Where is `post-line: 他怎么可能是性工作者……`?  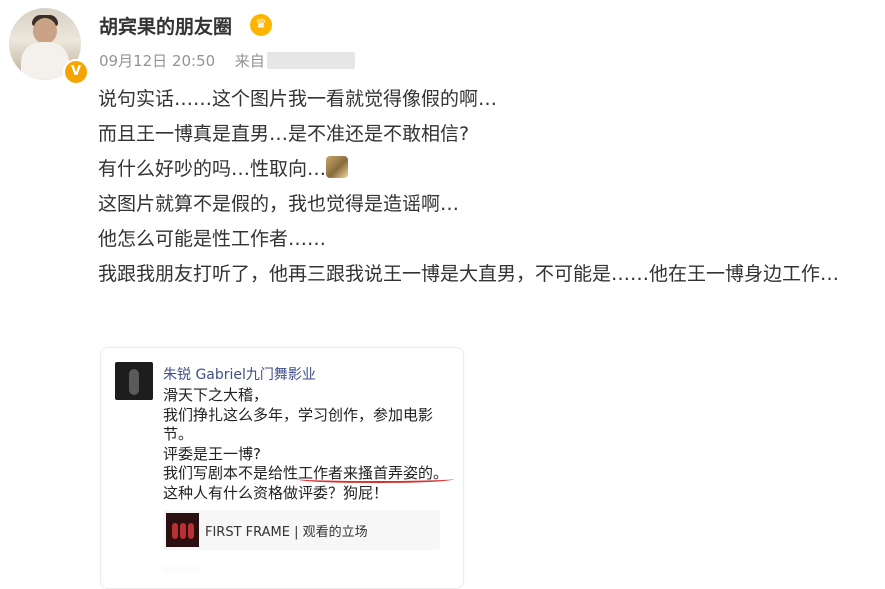 post-line: 他怎么可能是性工作者…… is located at coordinates (212, 239).